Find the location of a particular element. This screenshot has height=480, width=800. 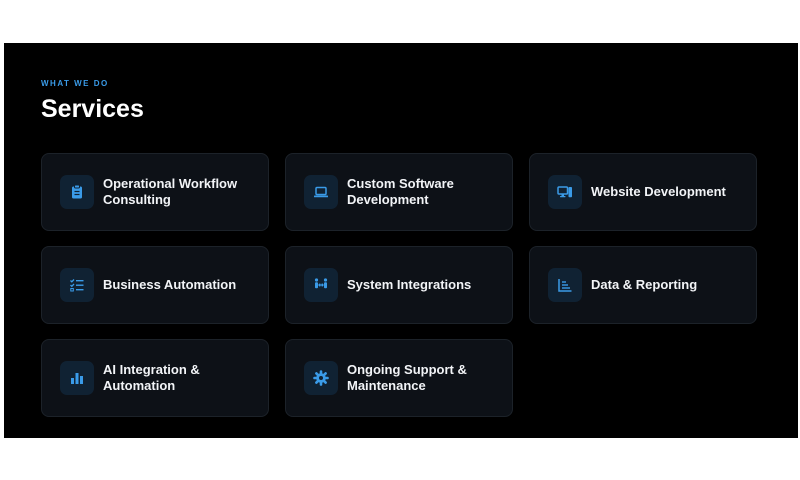

service-label: Operational Workflow Consulting is located at coordinates (170, 191).